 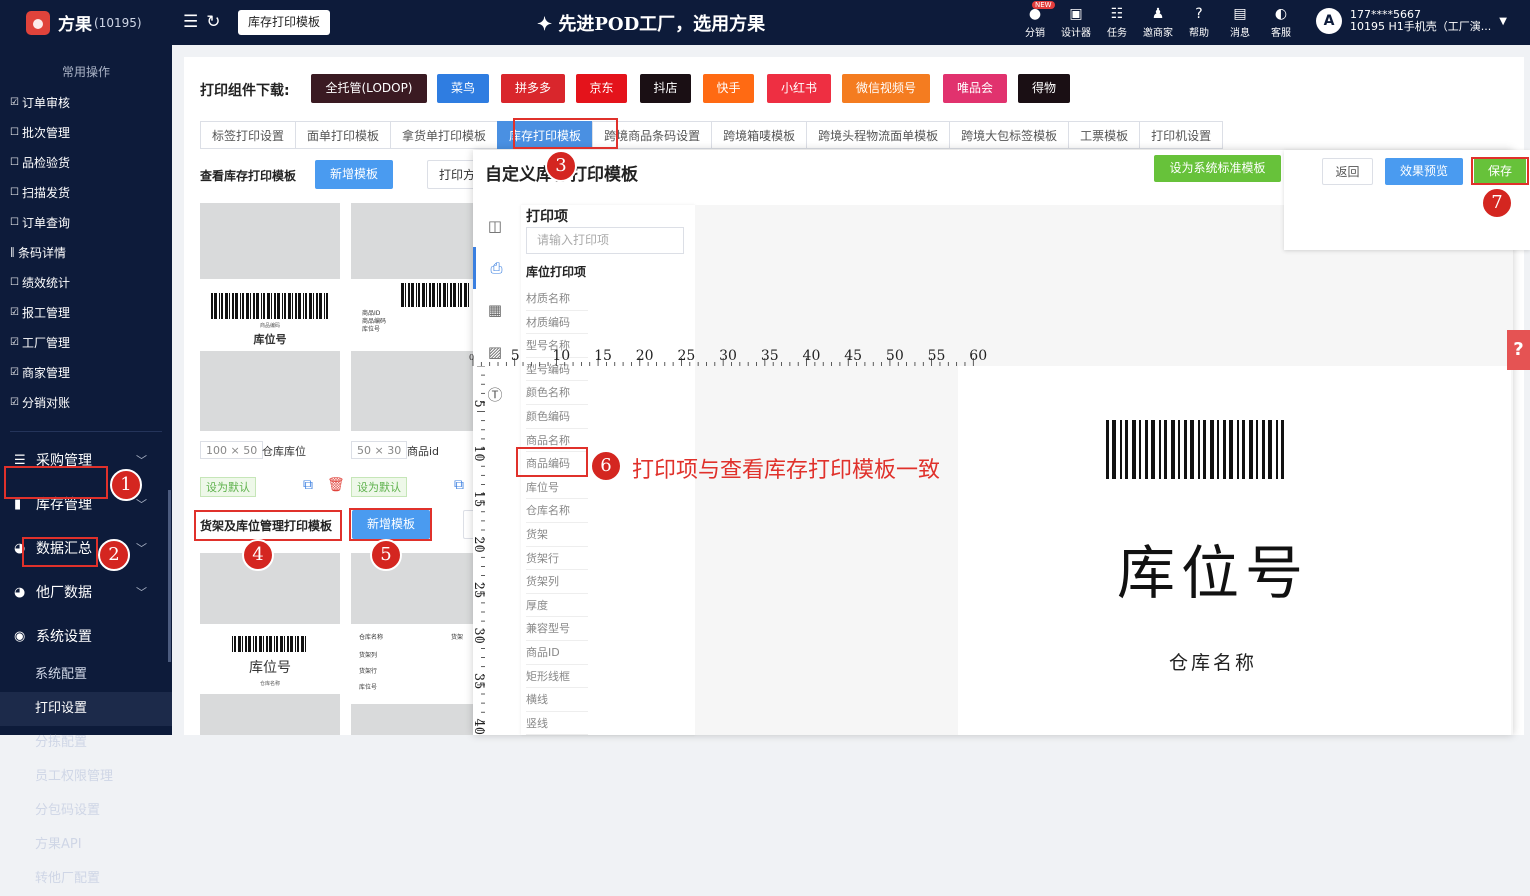 What do you see at coordinates (1240, 21) in the screenshot?
I see `top-nav-item: ▤ 消息` at bounding box center [1240, 21].